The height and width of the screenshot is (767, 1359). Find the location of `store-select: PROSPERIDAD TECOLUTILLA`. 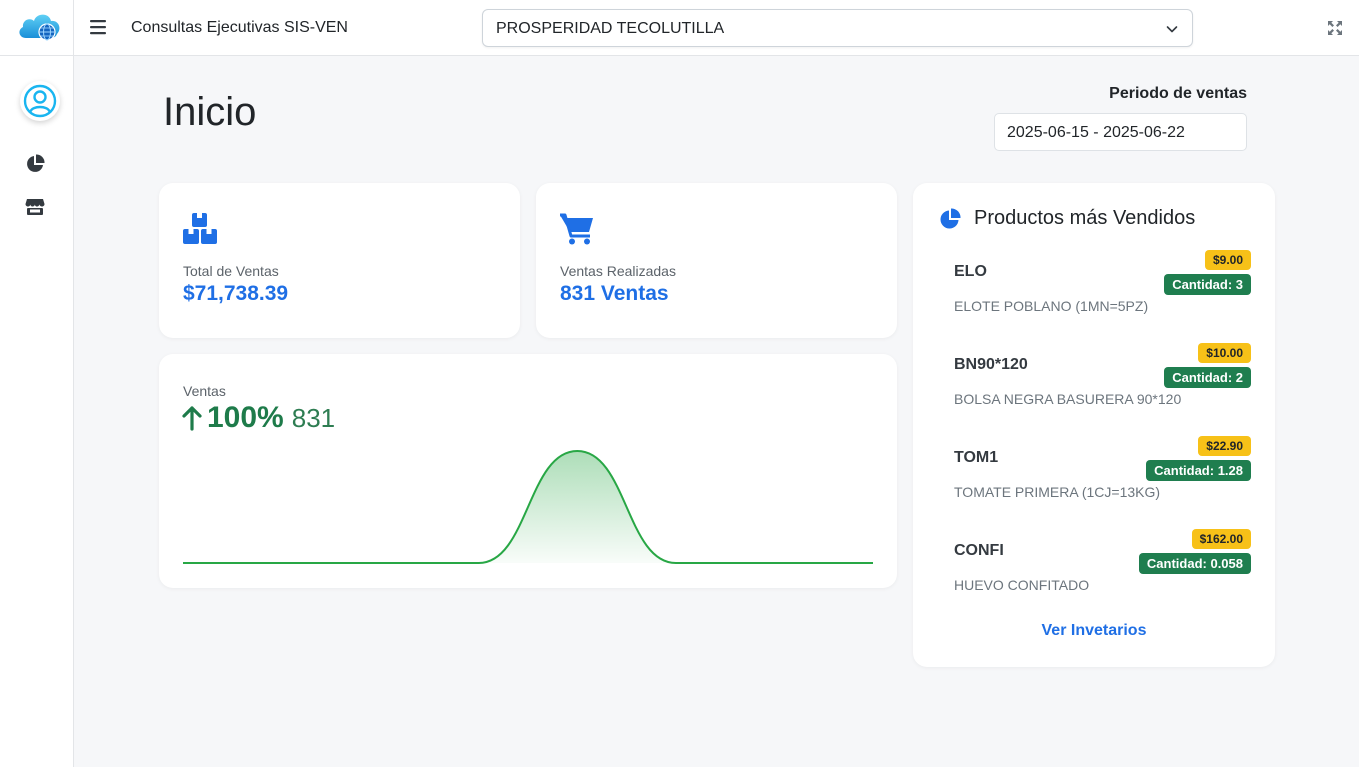

store-select: PROSPERIDAD TECOLUTILLA is located at coordinates (837, 28).